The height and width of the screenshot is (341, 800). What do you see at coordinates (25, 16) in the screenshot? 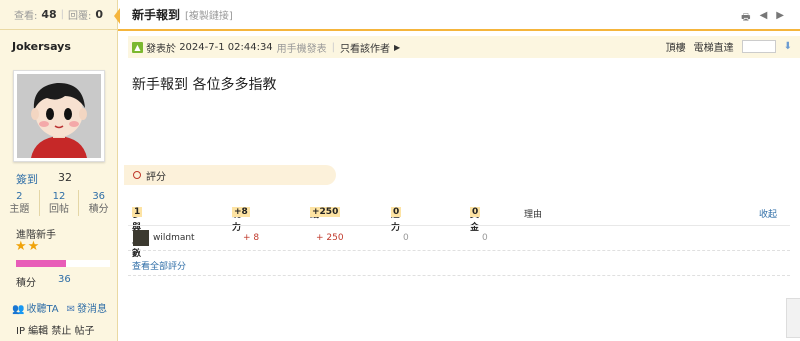
I see `views-label: 查看:` at bounding box center [25, 16].